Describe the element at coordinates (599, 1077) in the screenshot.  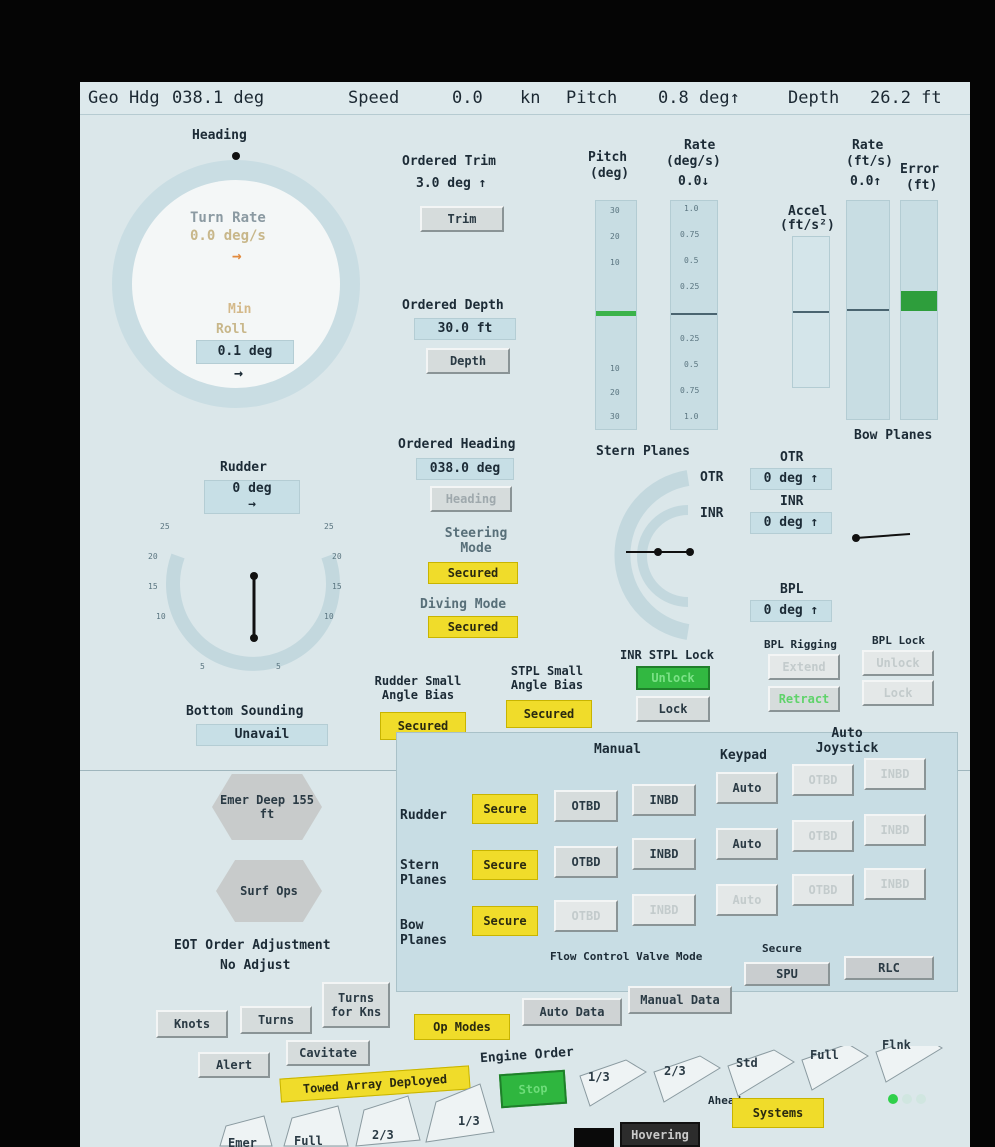
I see `ahead-1-3-button: 1/3` at that location.